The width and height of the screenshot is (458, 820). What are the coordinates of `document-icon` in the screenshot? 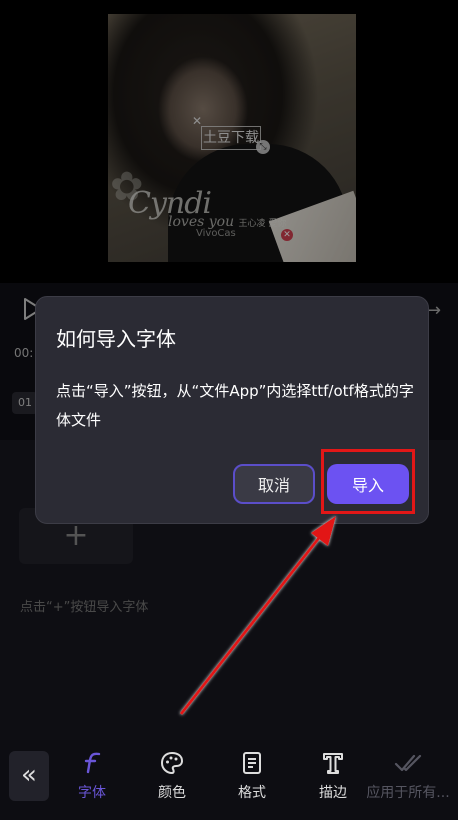 It's located at (252, 764).